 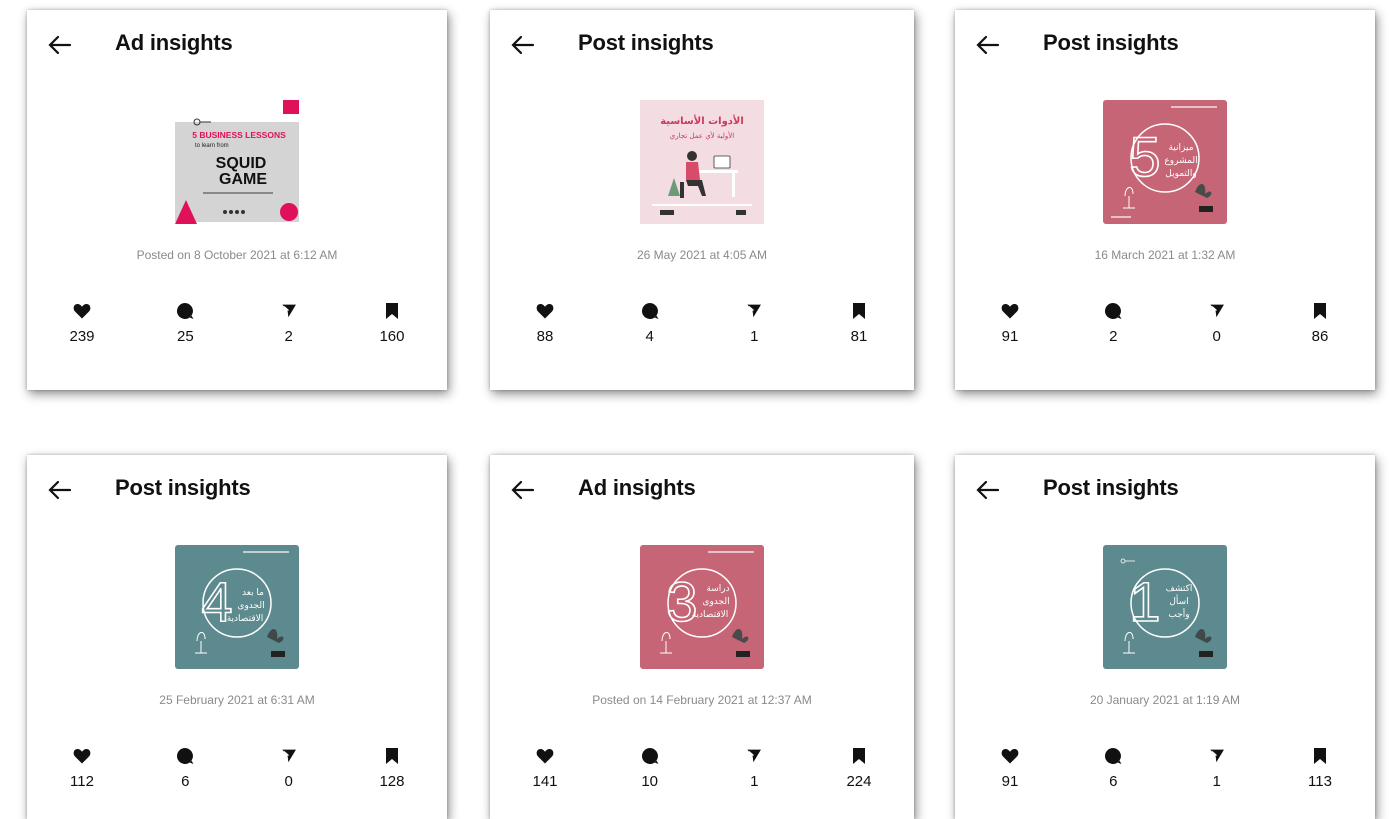 I want to click on comments-stat: 25, so click(x=185, y=322).